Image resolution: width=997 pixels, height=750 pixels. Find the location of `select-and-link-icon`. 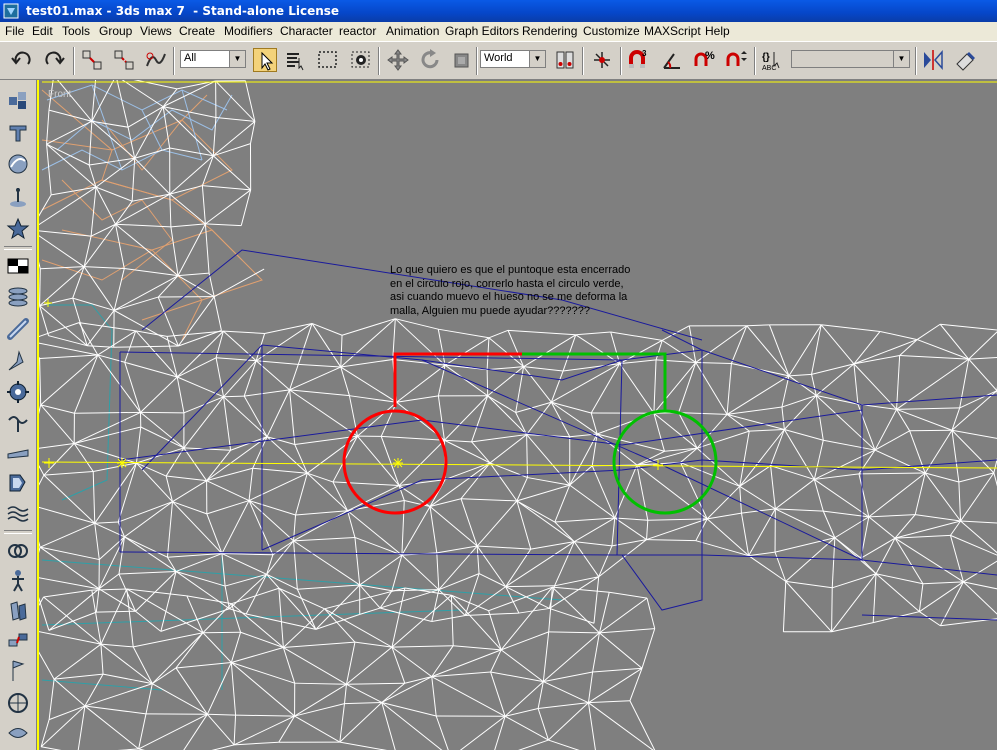

select-and-link-icon is located at coordinates (92, 60).